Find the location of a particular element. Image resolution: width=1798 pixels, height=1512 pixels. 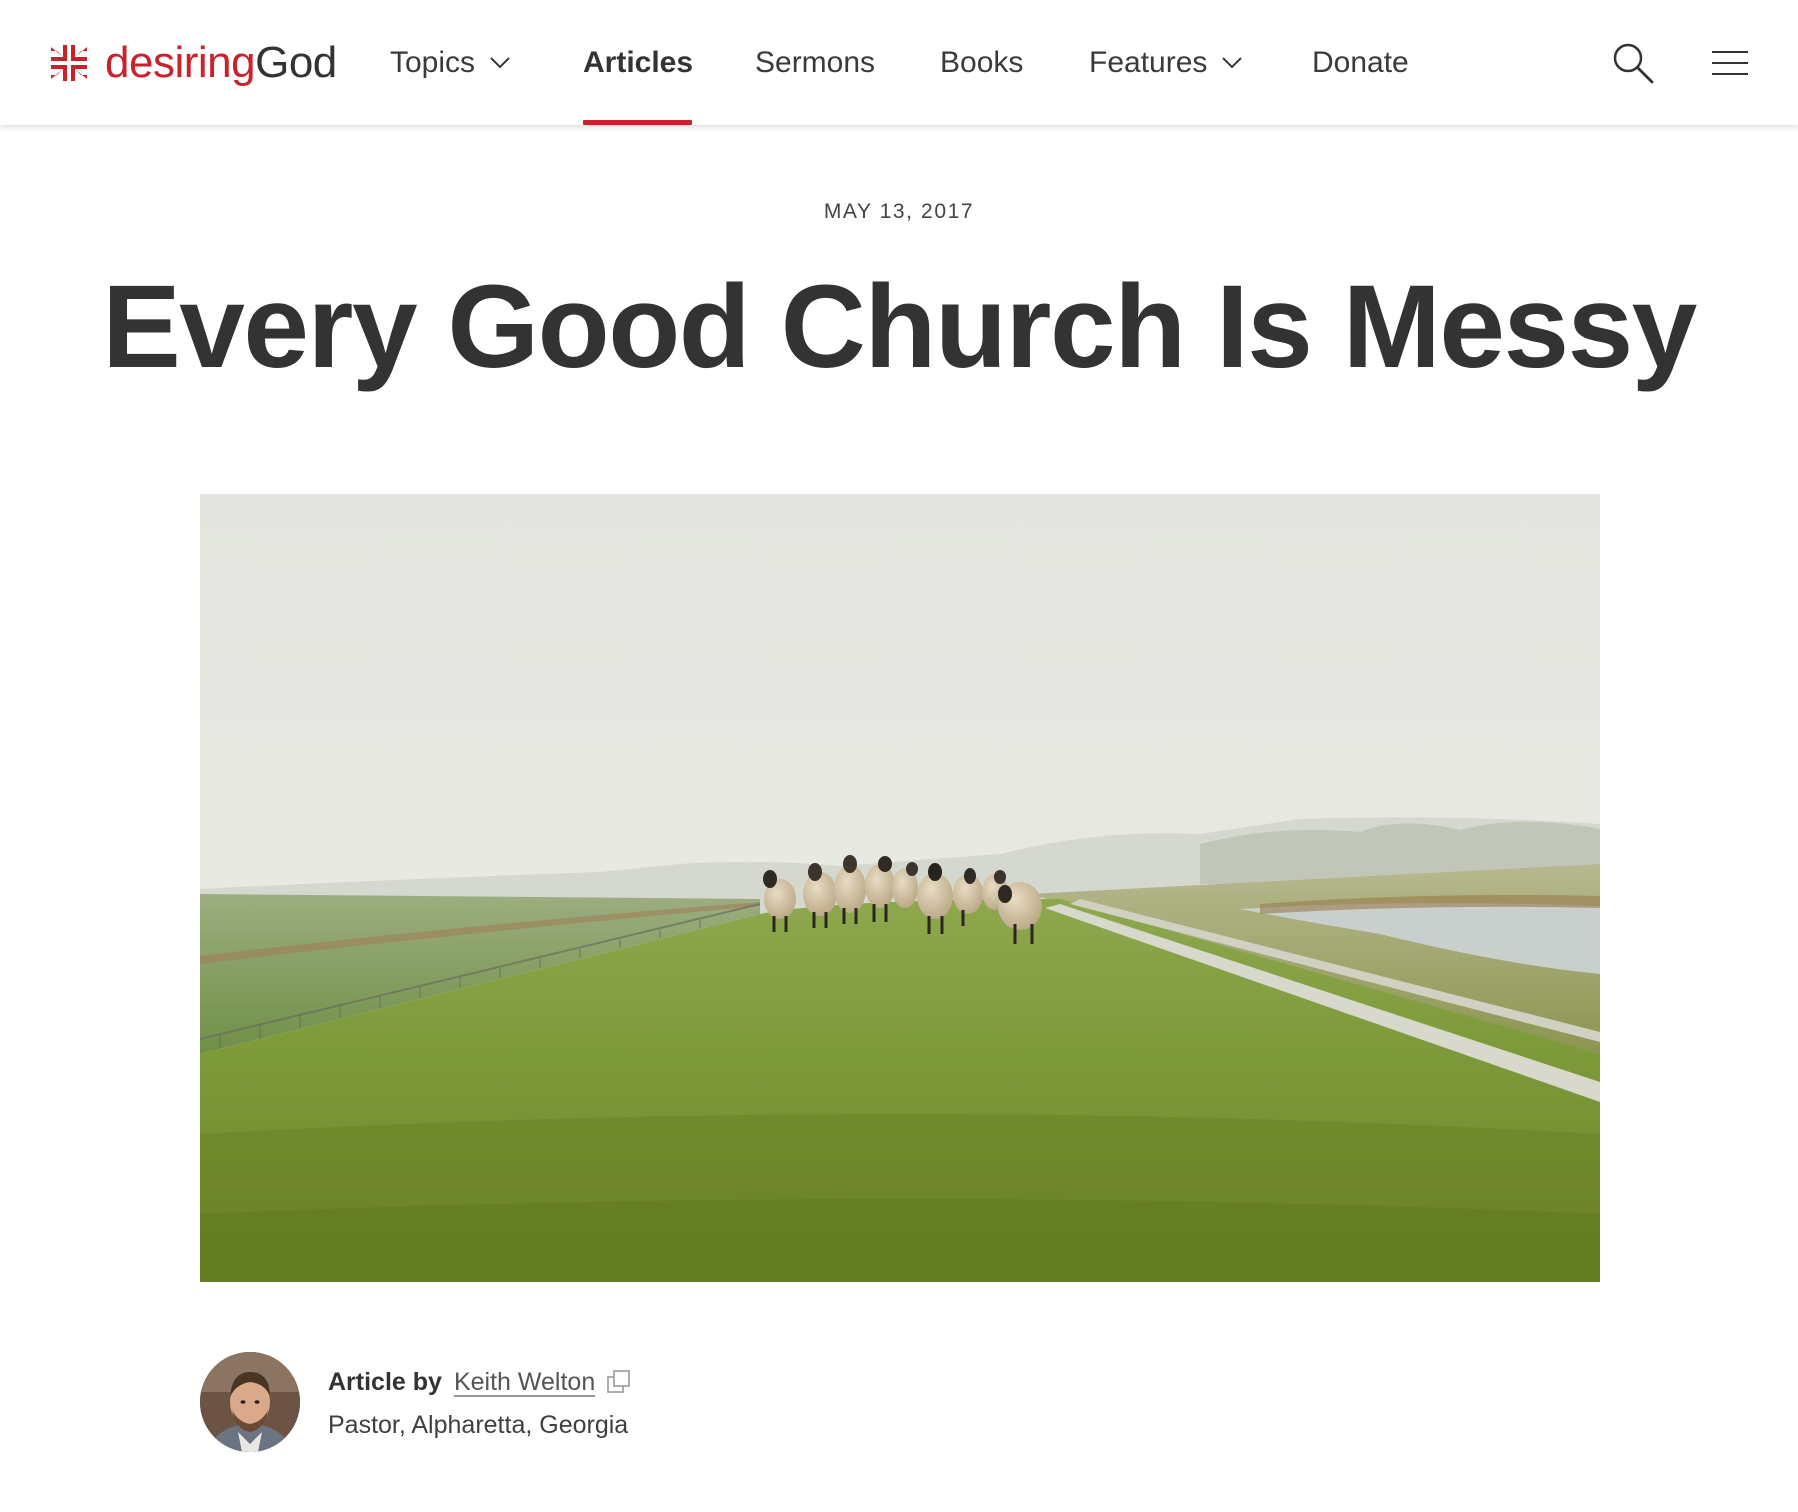

search-button is located at coordinates (1633, 63).